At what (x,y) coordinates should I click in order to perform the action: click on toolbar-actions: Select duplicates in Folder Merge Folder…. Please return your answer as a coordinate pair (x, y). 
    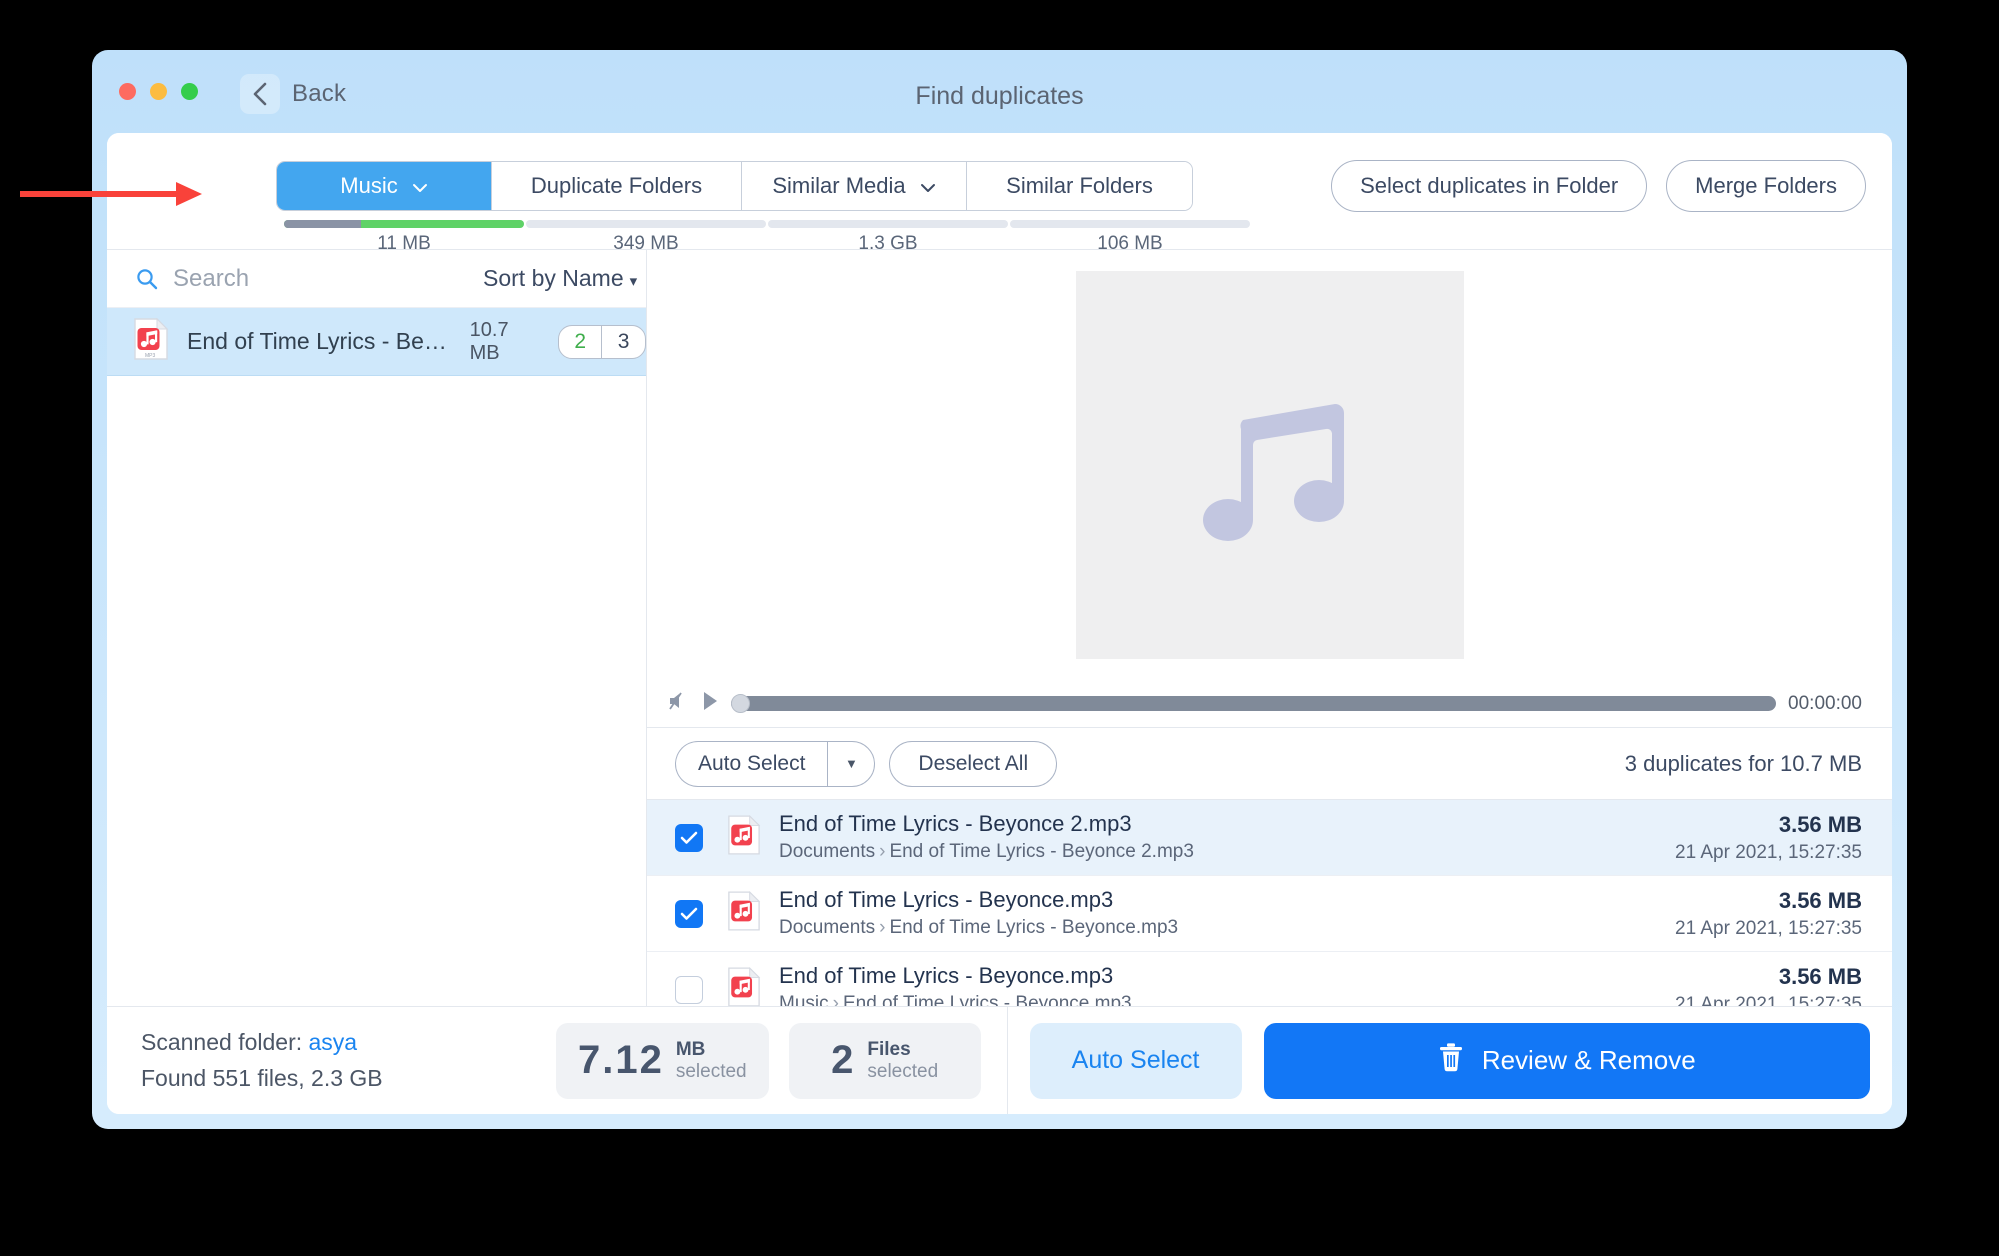
    Looking at the image, I should click on (1598, 186).